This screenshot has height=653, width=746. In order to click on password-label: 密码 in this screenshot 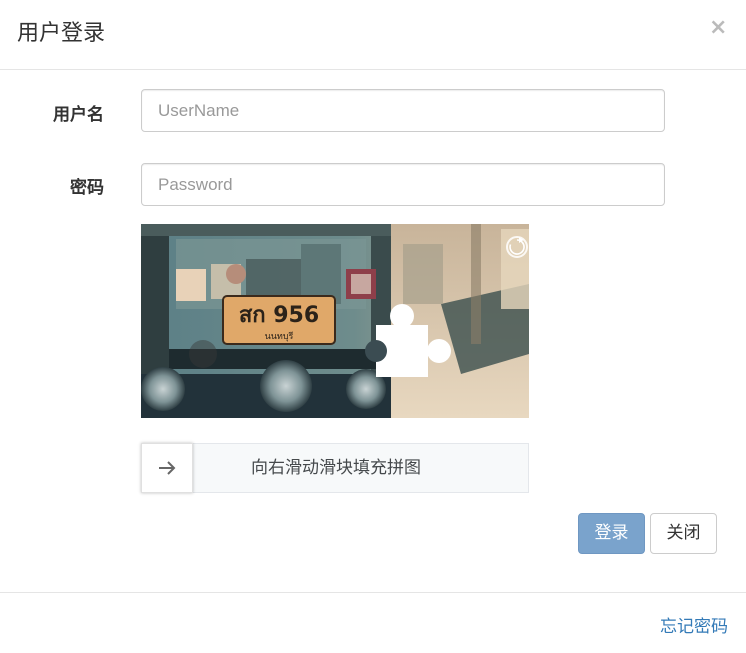, I will do `click(87, 188)`.